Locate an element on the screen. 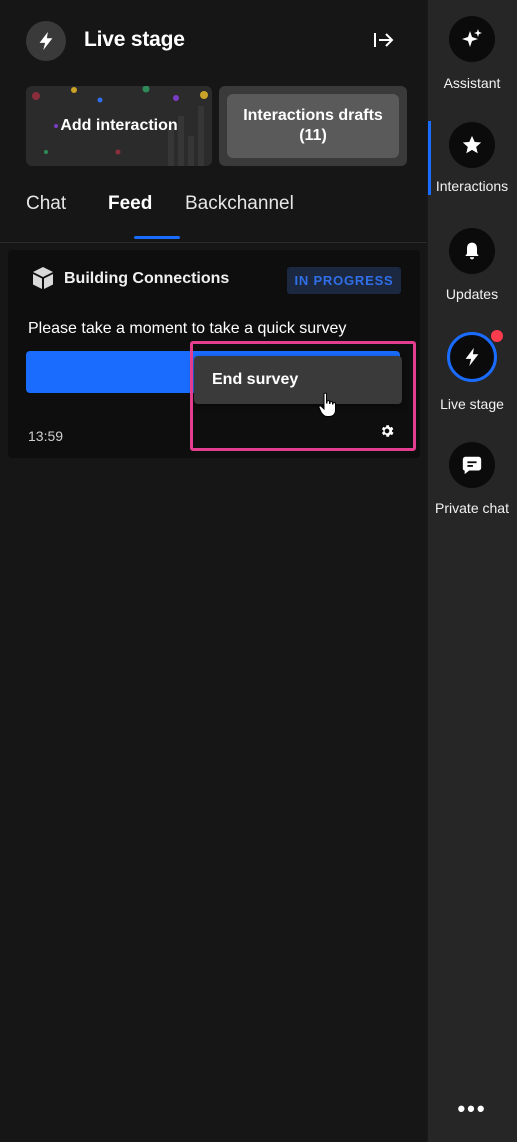 The height and width of the screenshot is (1142, 517). notification-dot is located at coordinates (497, 336).